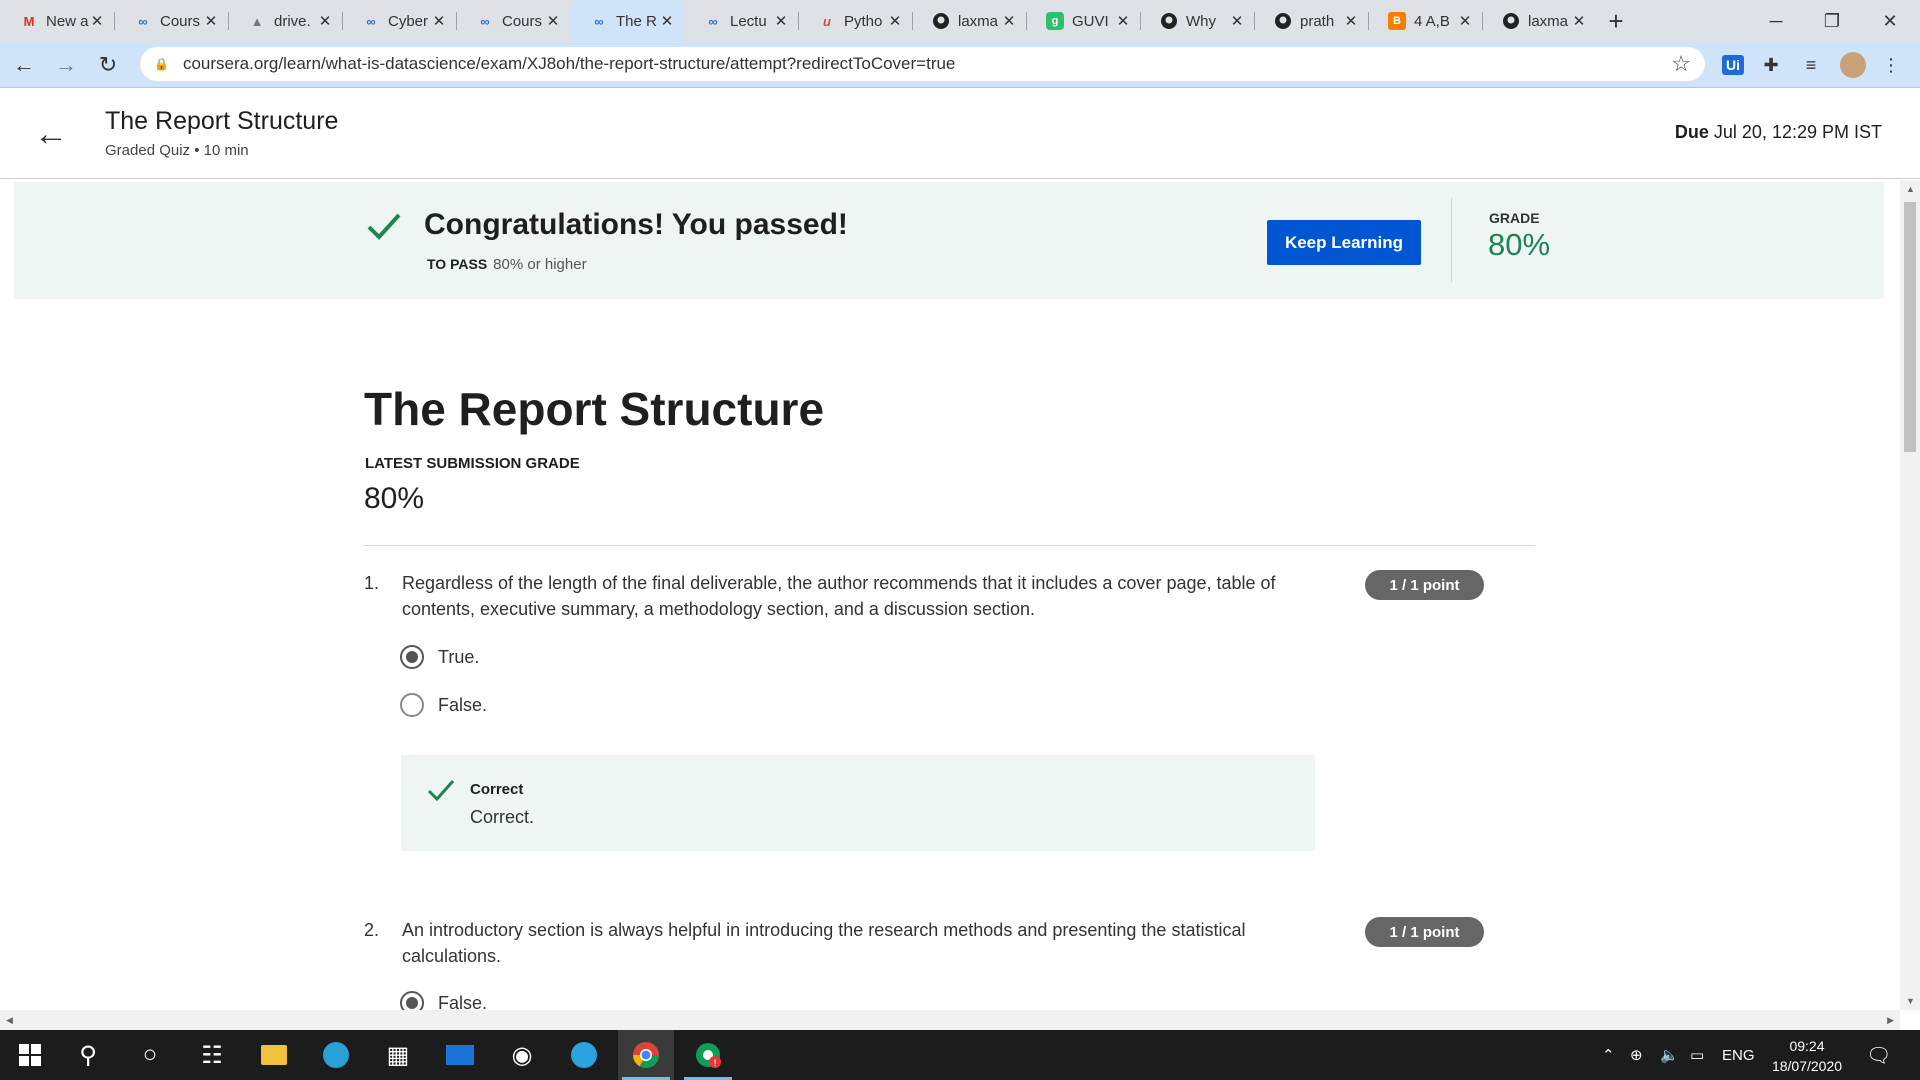  I want to click on minimize-icon: ─, so click(1776, 21).